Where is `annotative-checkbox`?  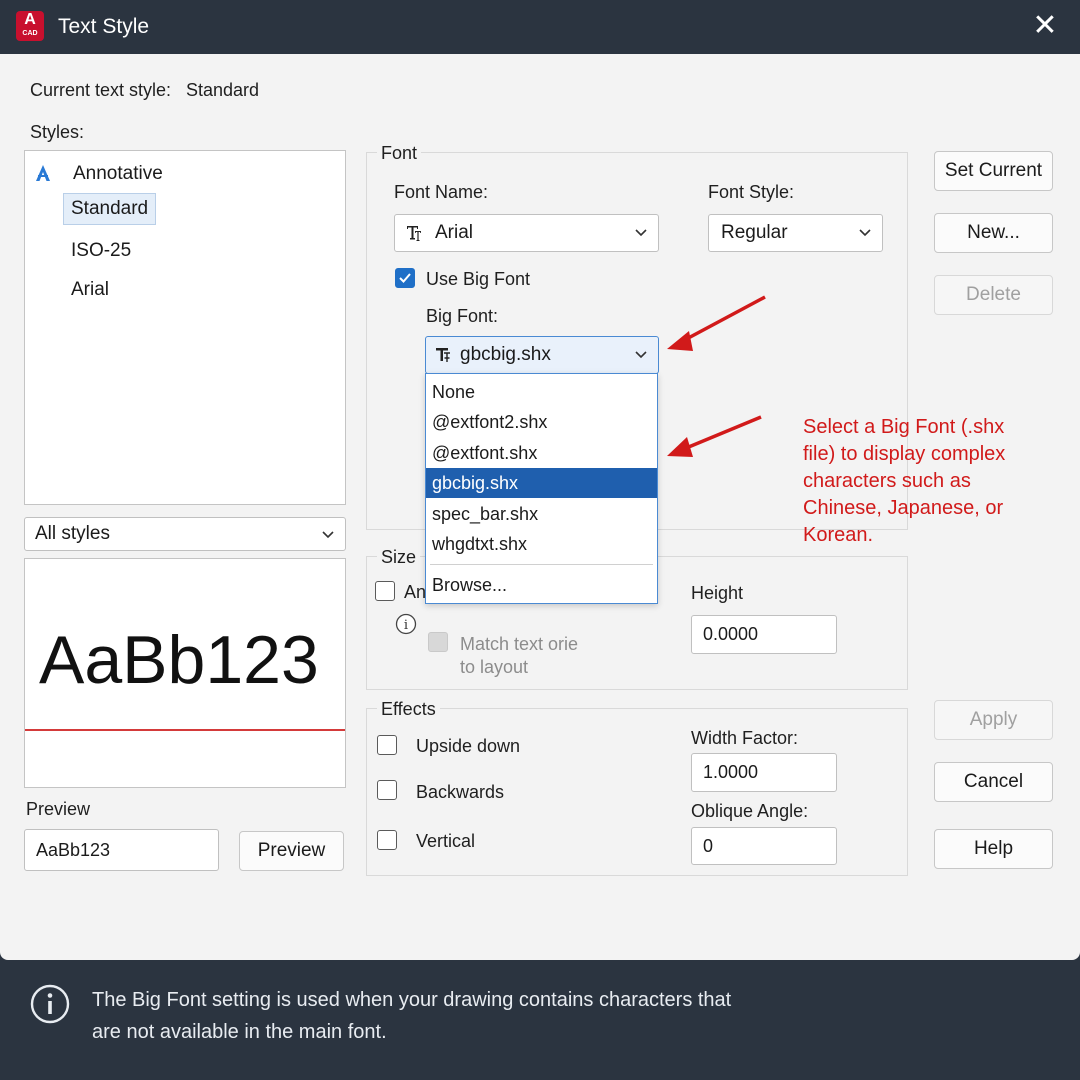 annotative-checkbox is located at coordinates (385, 591).